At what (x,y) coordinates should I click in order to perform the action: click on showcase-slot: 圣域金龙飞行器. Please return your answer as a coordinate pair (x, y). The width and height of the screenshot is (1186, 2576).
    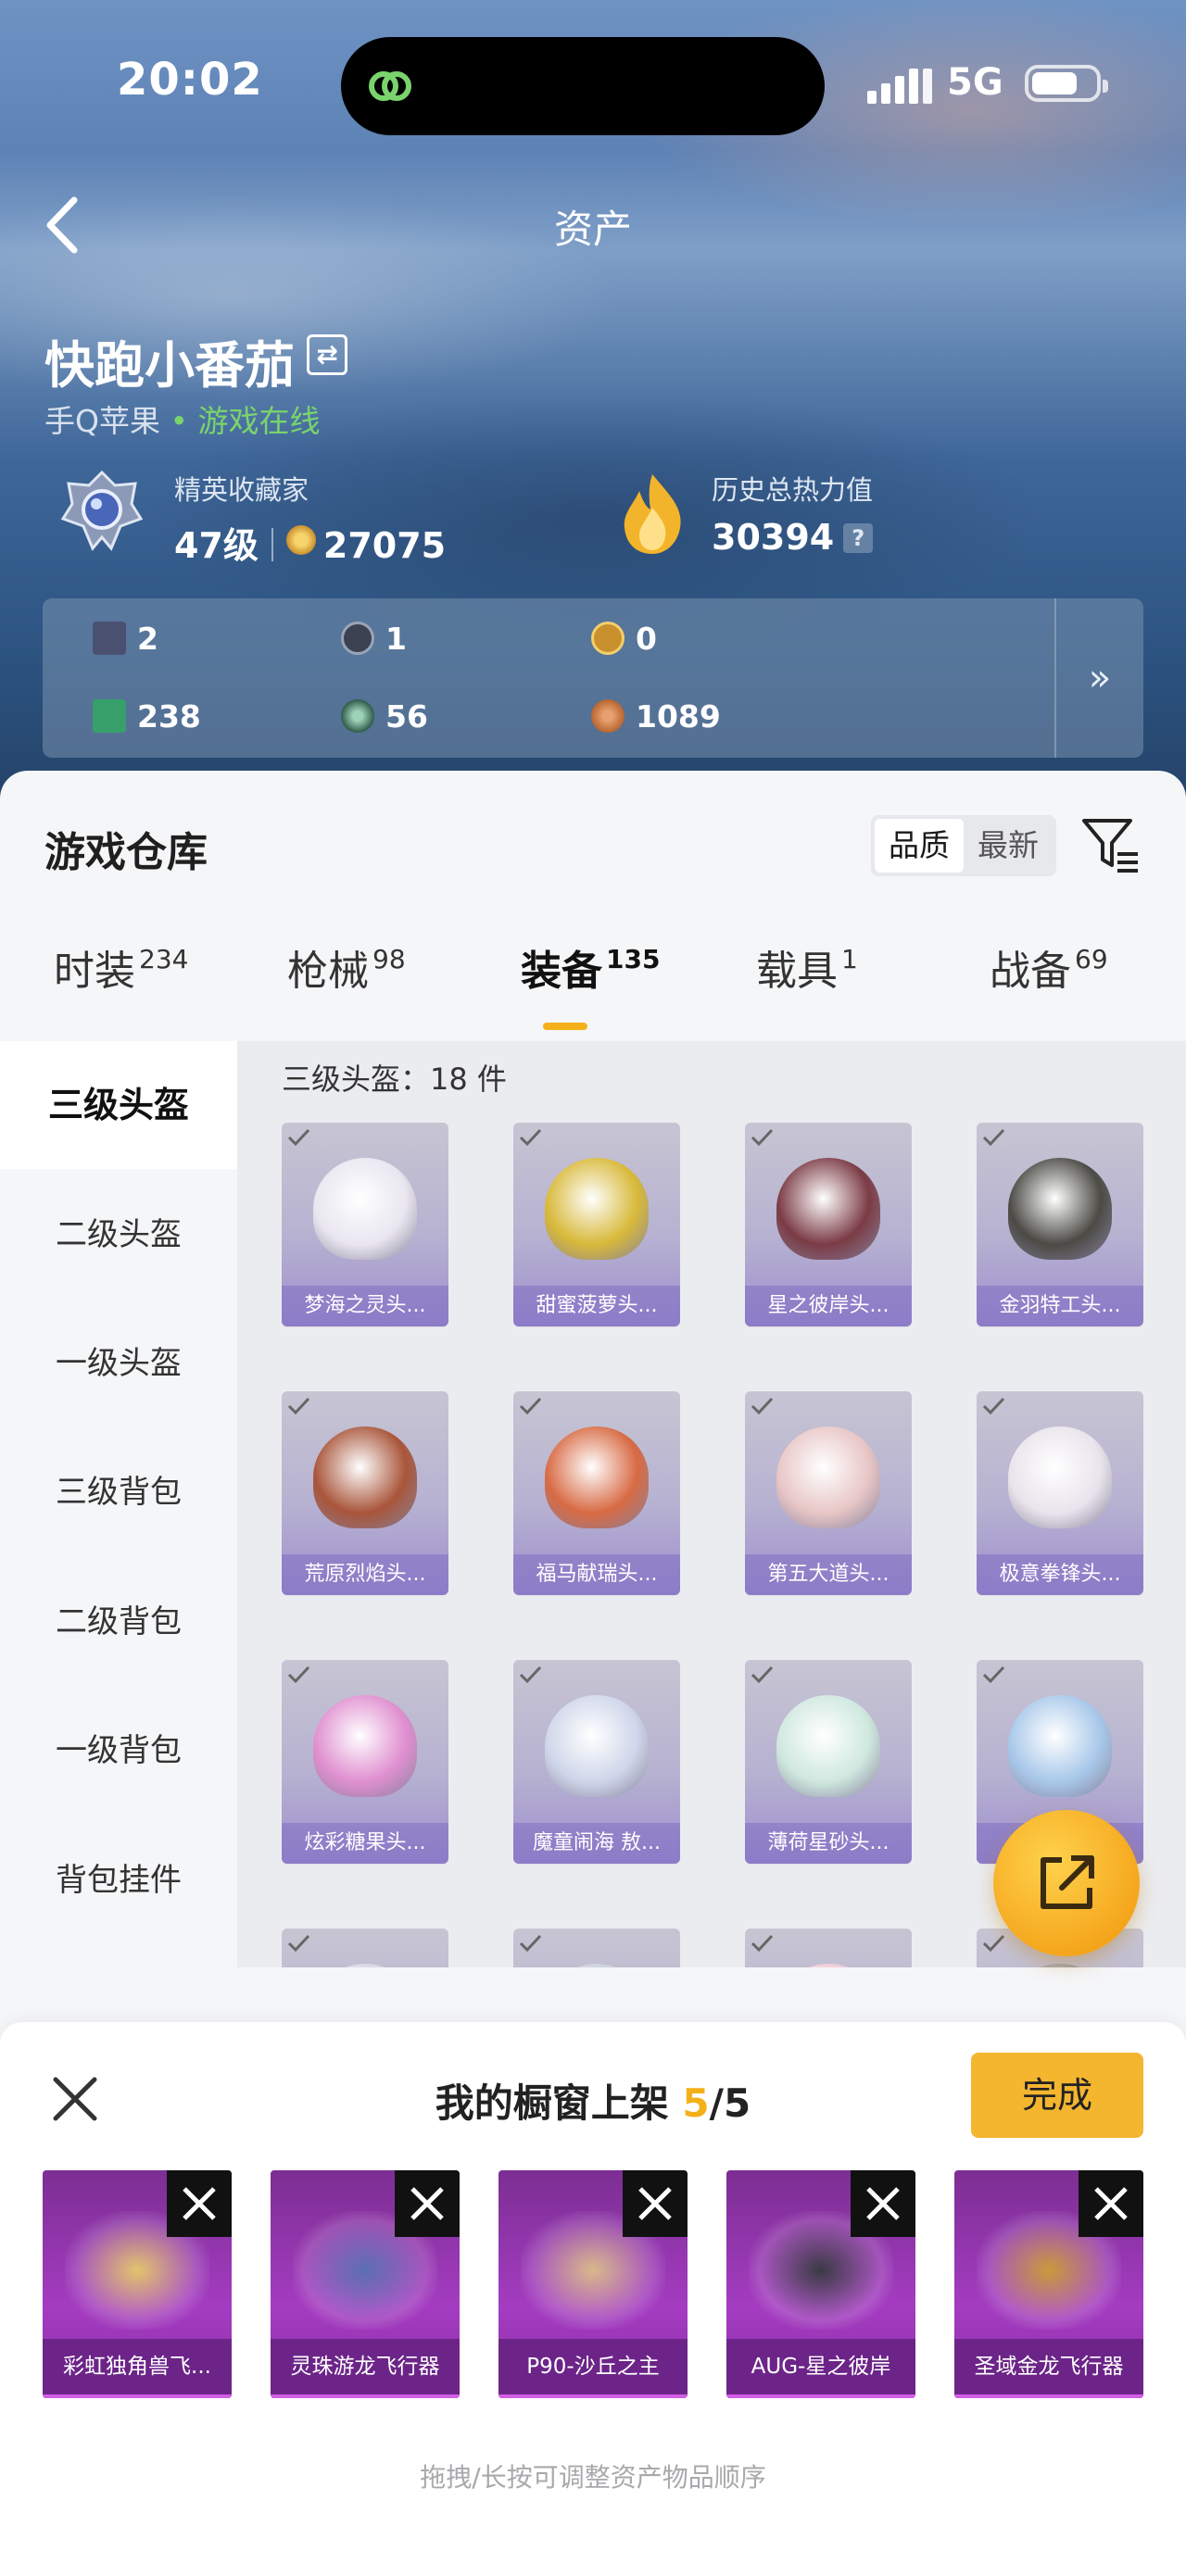
    Looking at the image, I should click on (1048, 2284).